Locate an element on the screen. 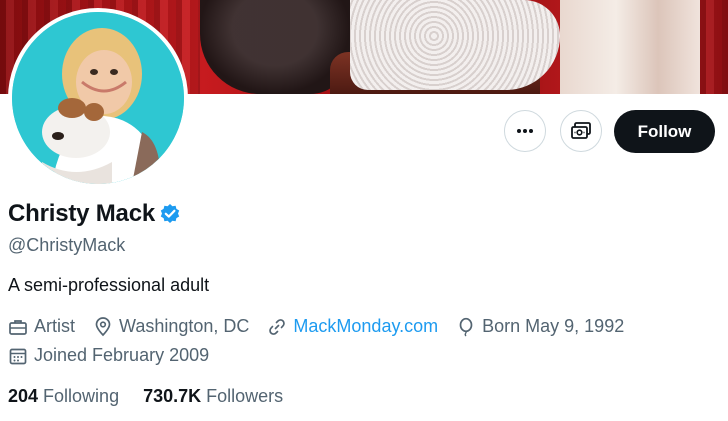  profile-website: MackMonday.com is located at coordinates (352, 326).